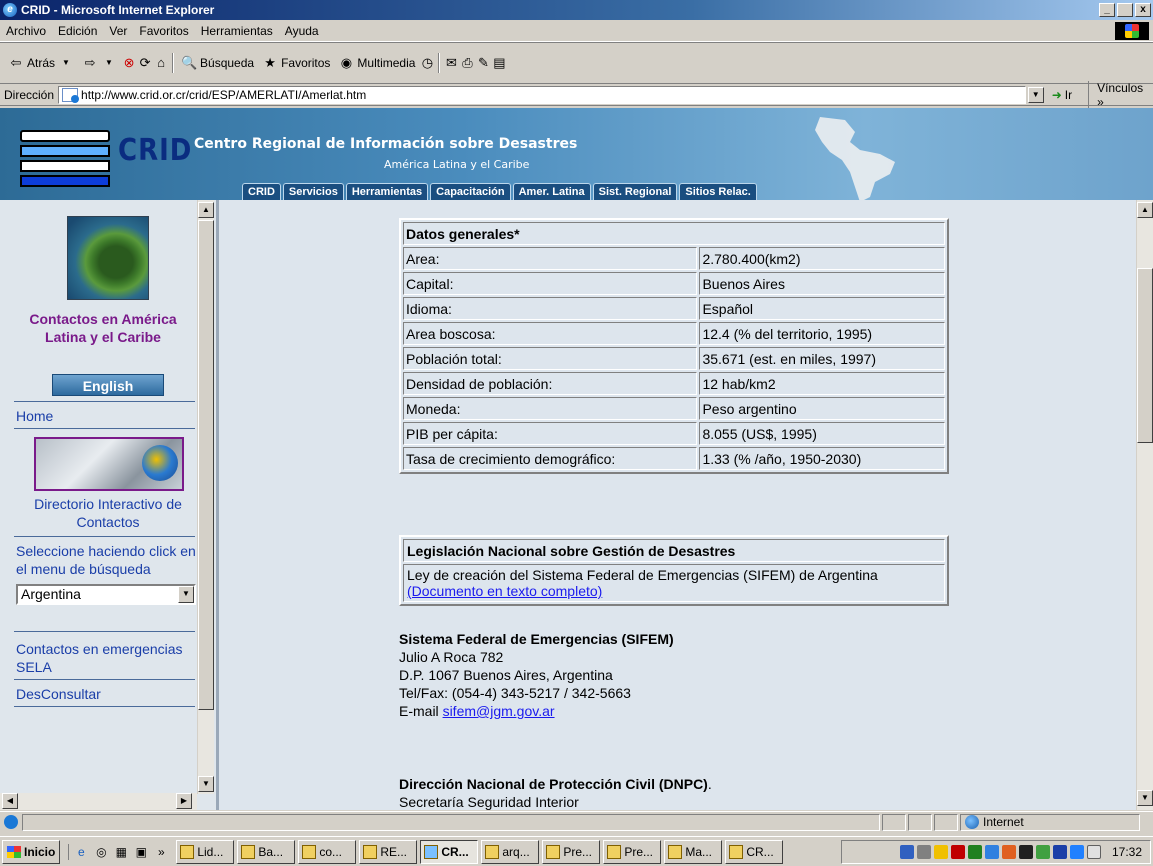 This screenshot has height=866, width=1153. What do you see at coordinates (161, 852) in the screenshot?
I see `more-quicklaunch-icon: »` at bounding box center [161, 852].